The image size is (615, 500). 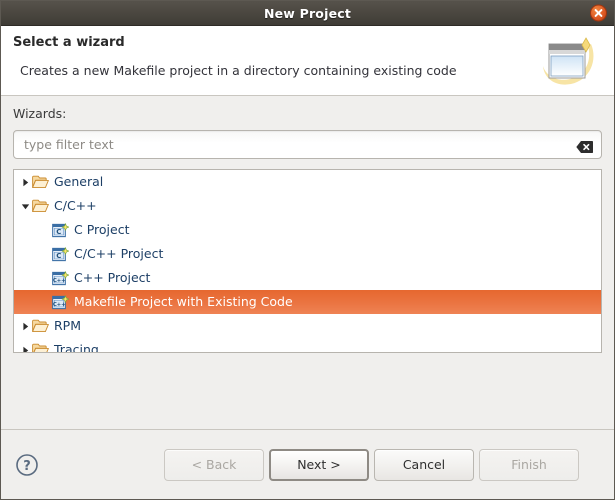 What do you see at coordinates (307, 326) in the screenshot?
I see `tree-item-rpm: RPM` at bounding box center [307, 326].